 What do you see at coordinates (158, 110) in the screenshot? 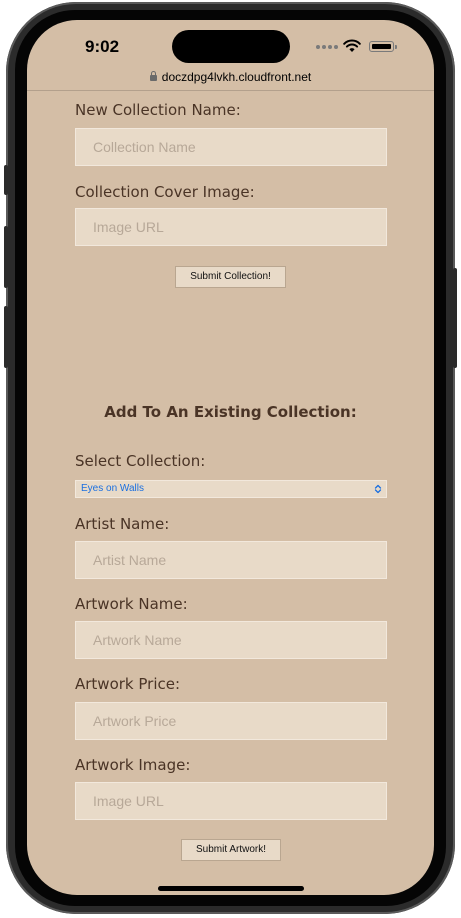
I see `collection-name-label: New Collection Name:` at bounding box center [158, 110].